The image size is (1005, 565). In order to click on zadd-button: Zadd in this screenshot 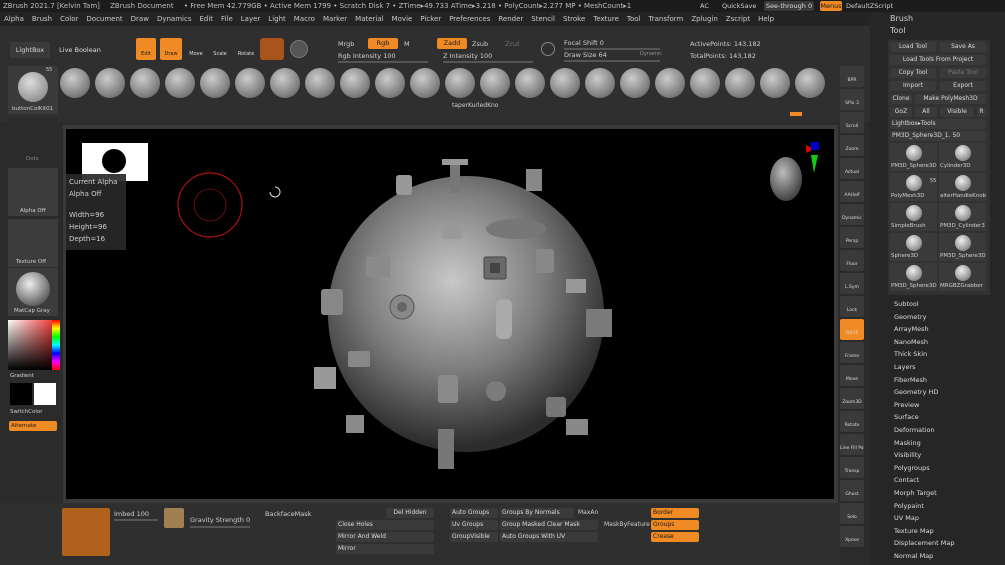, I will do `click(452, 43)`.